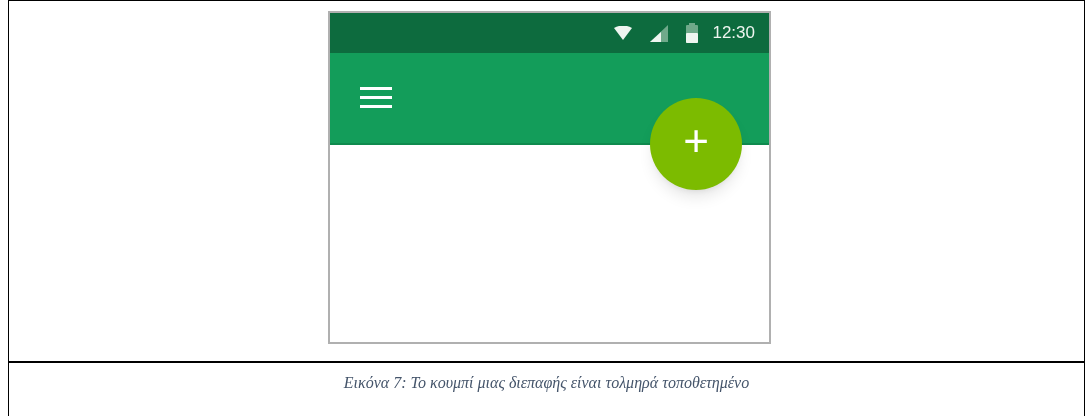  What do you see at coordinates (659, 33) in the screenshot?
I see `signal-icon` at bounding box center [659, 33].